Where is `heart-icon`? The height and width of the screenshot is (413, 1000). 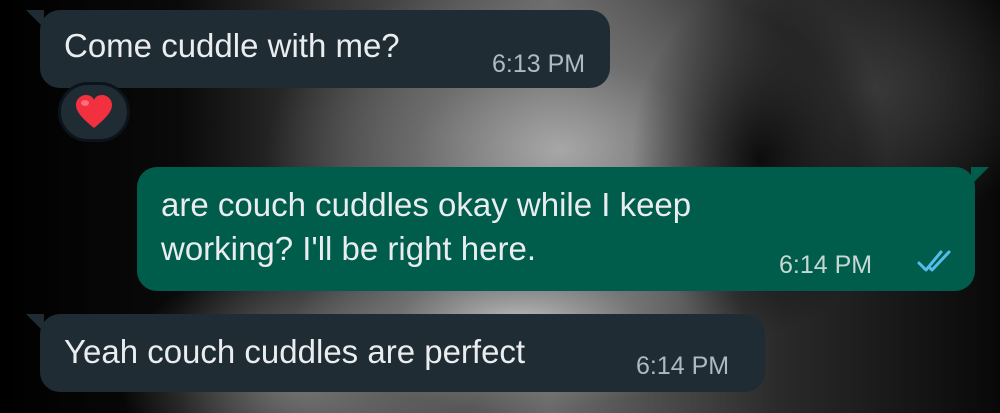
heart-icon is located at coordinates (94, 111).